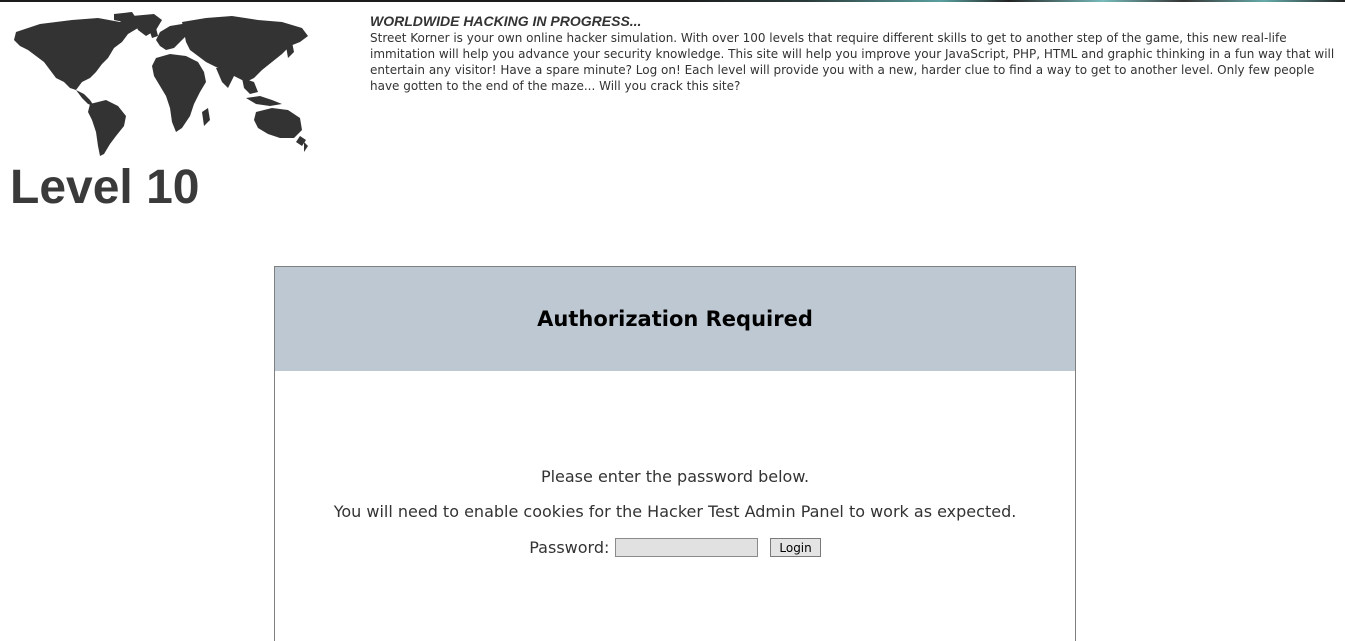 This screenshot has width=1345, height=641. I want to click on level-title: Level 10, so click(105, 187).